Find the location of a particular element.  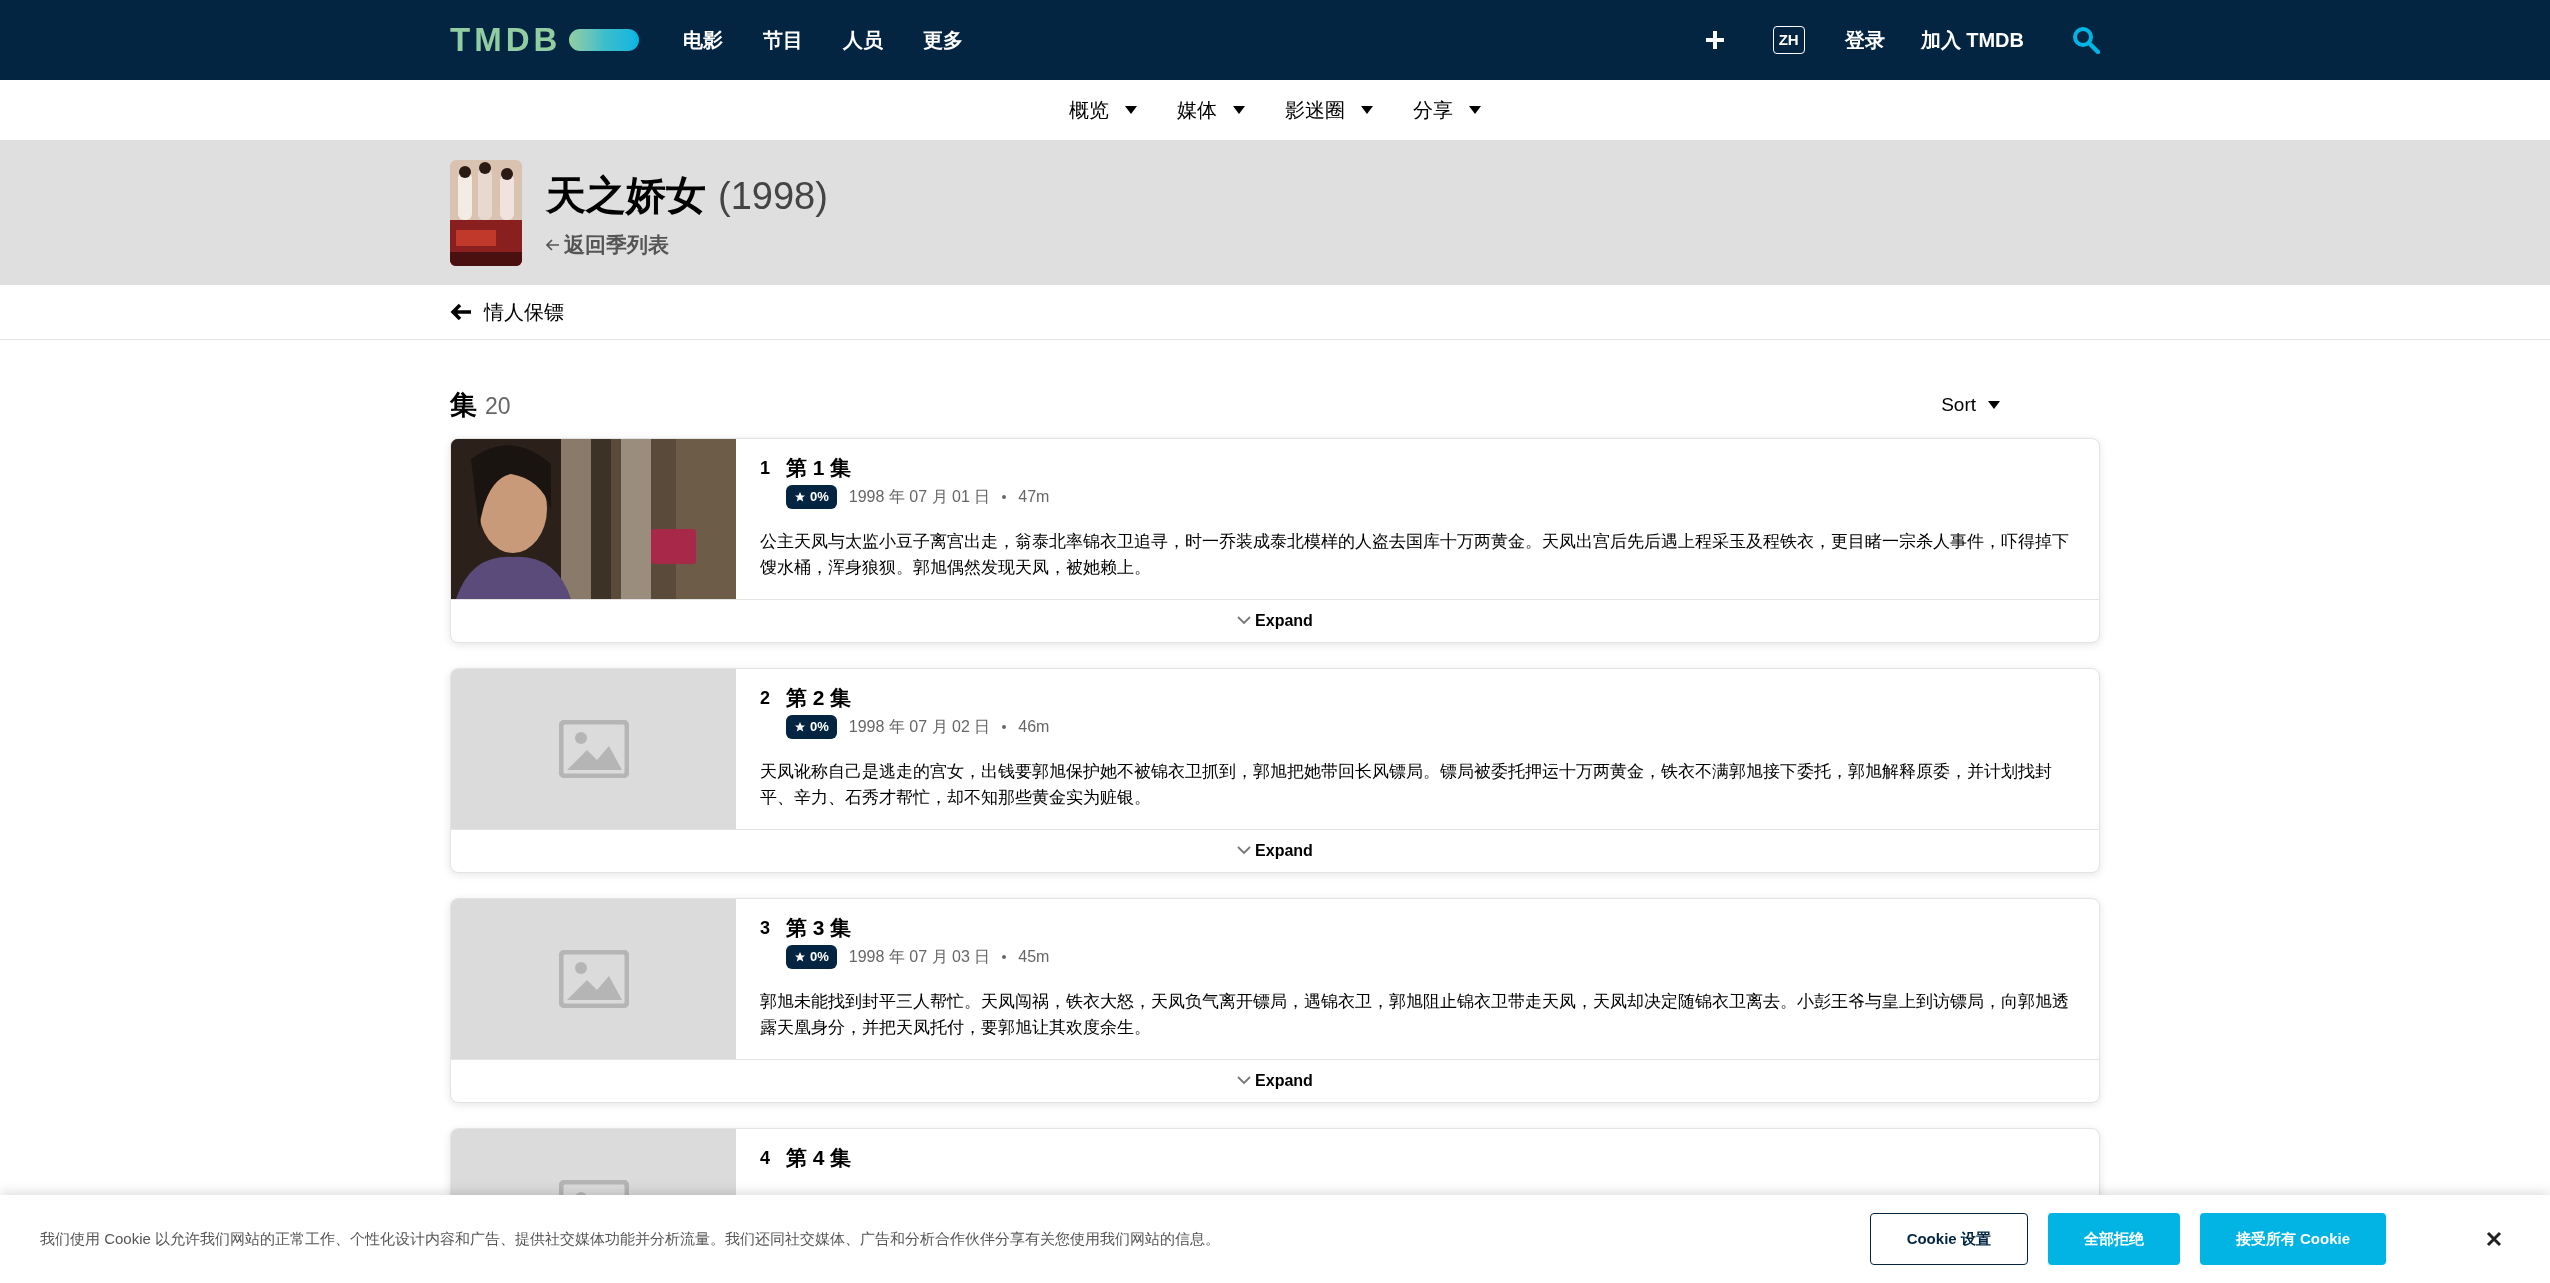

login-link: 登录 is located at coordinates (1864, 40).